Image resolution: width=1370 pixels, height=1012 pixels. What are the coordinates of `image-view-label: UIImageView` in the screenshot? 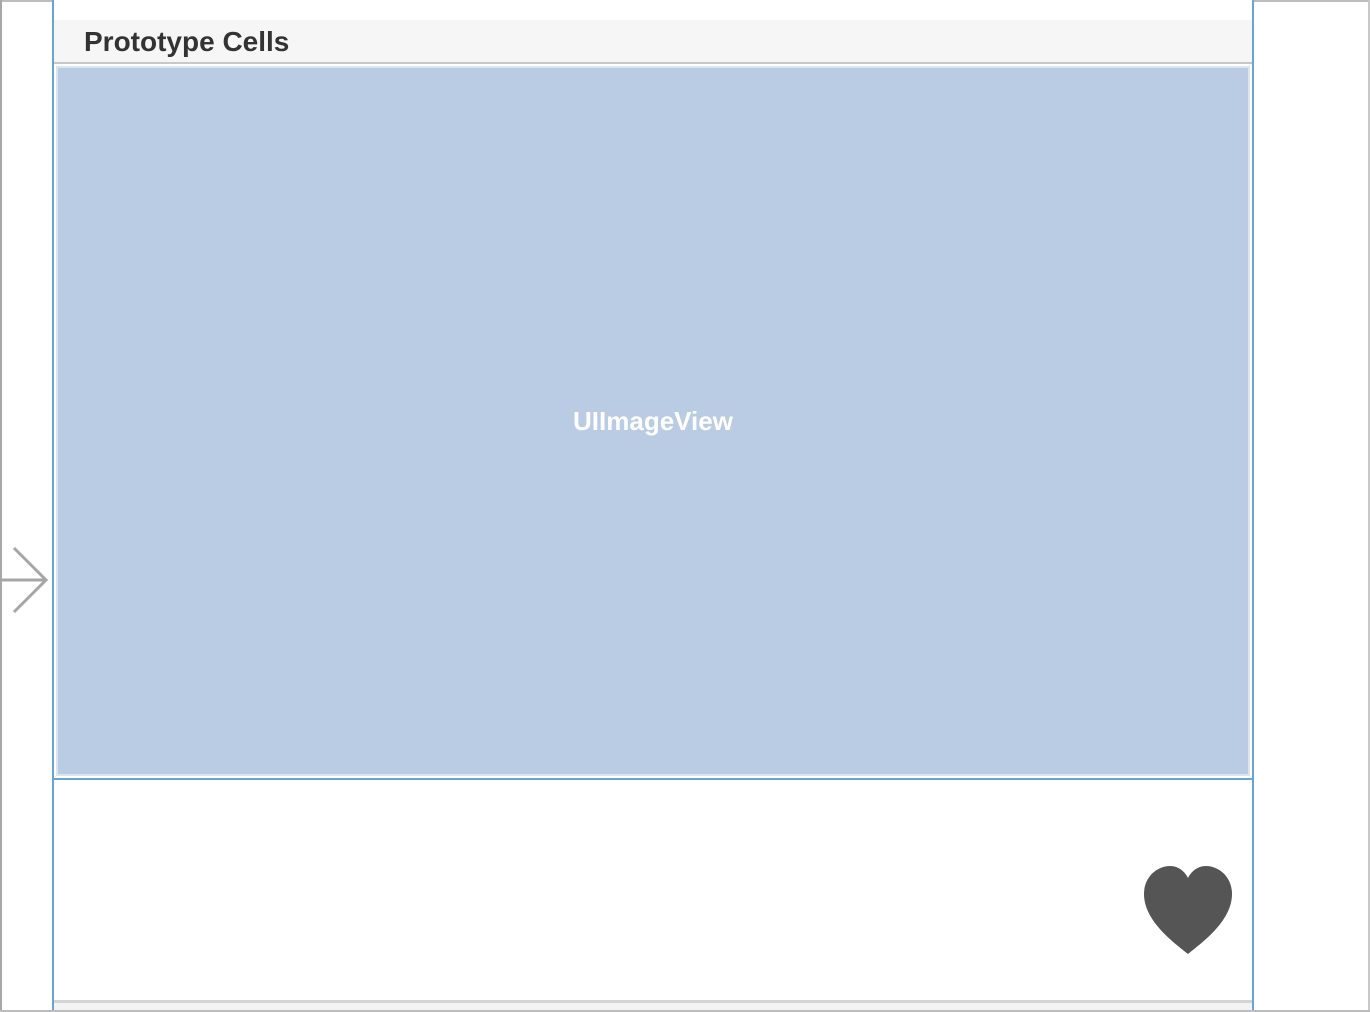 It's located at (653, 420).